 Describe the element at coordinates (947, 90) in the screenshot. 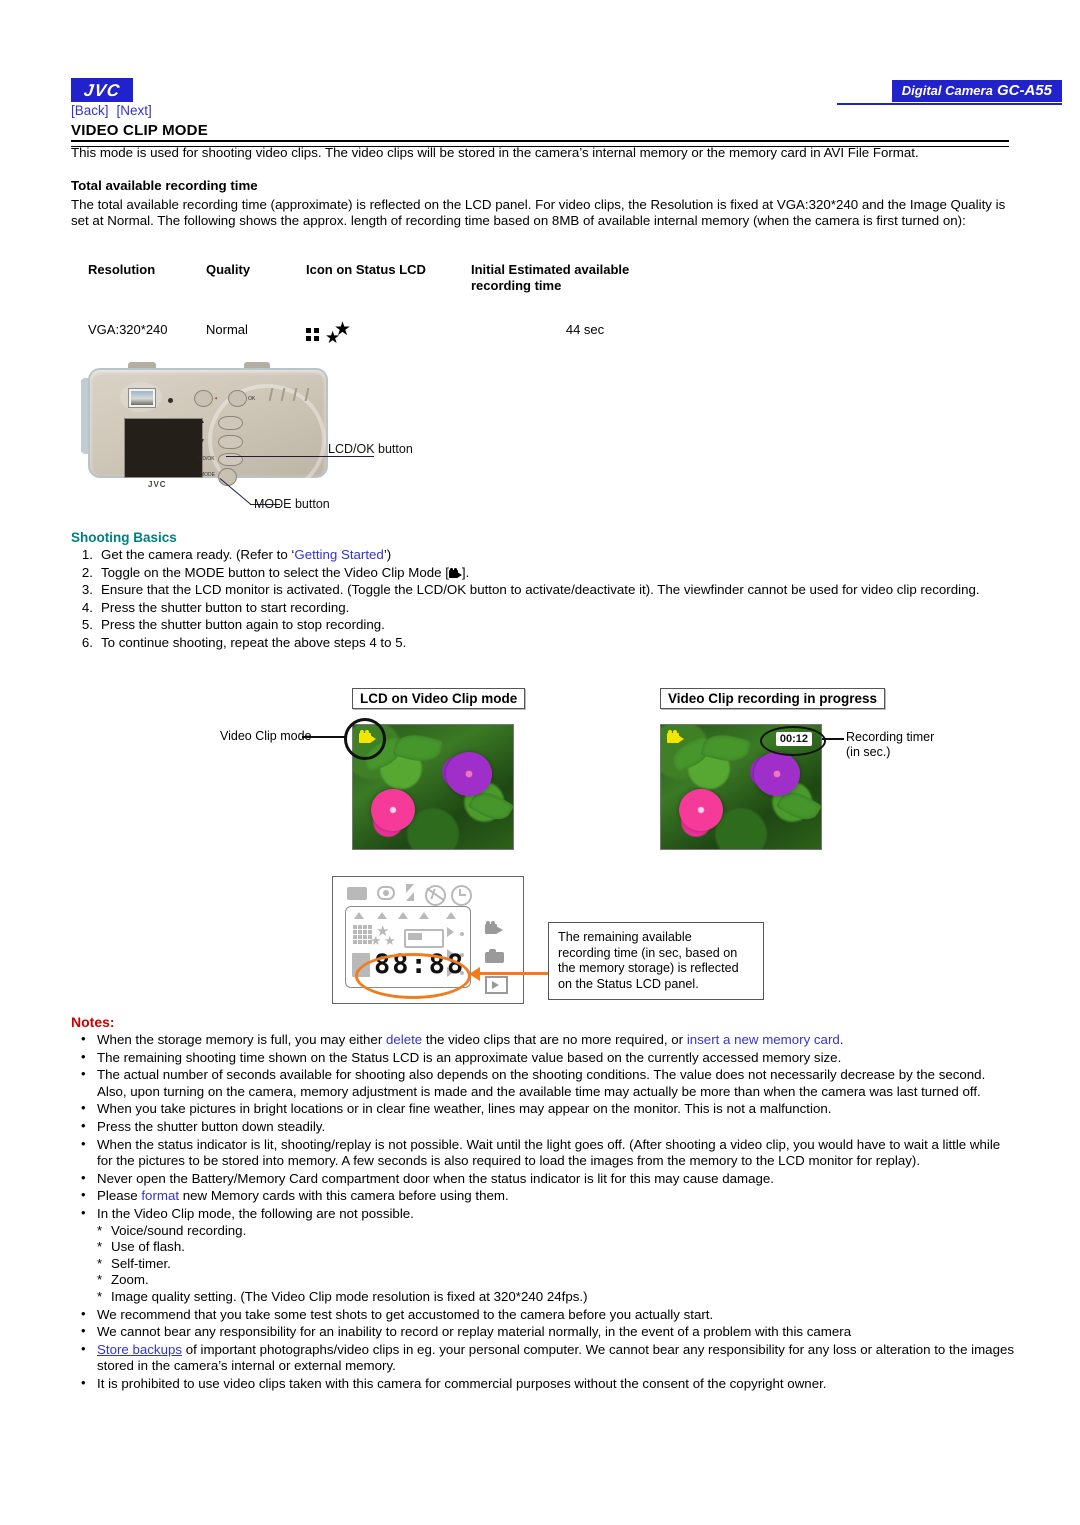

I see `model-badge-prefix: Digital Camera` at that location.